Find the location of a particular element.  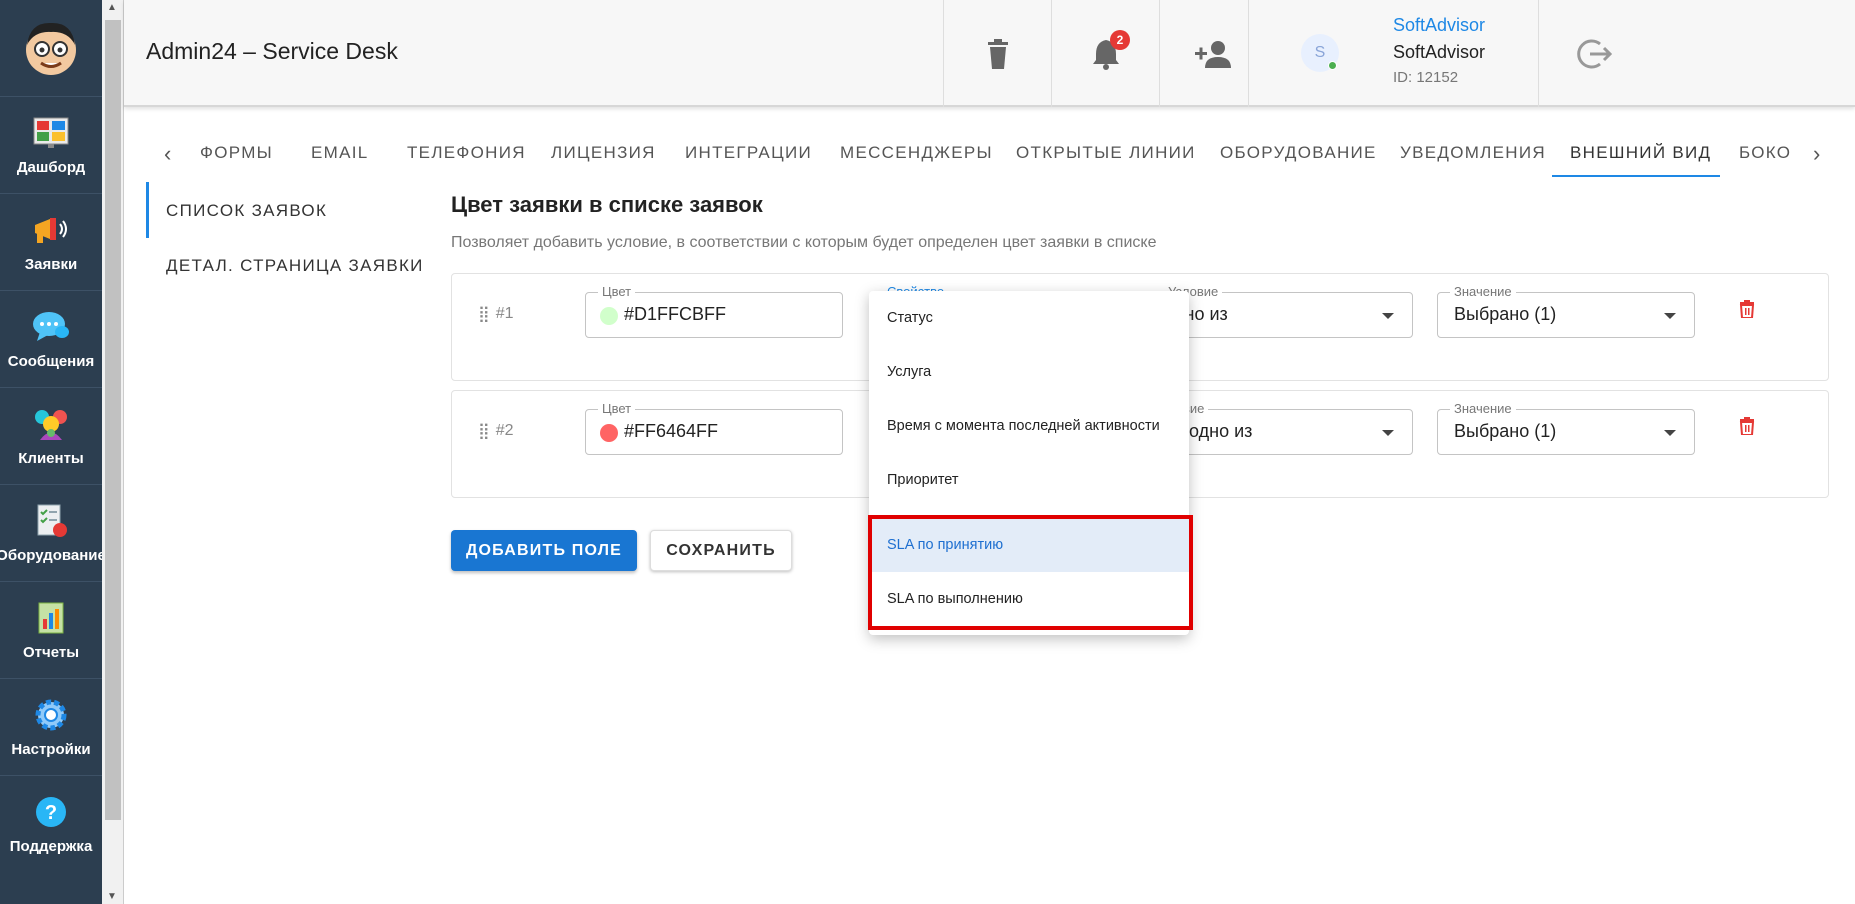

drag-handle: ⣿ #2 is located at coordinates (496, 431).